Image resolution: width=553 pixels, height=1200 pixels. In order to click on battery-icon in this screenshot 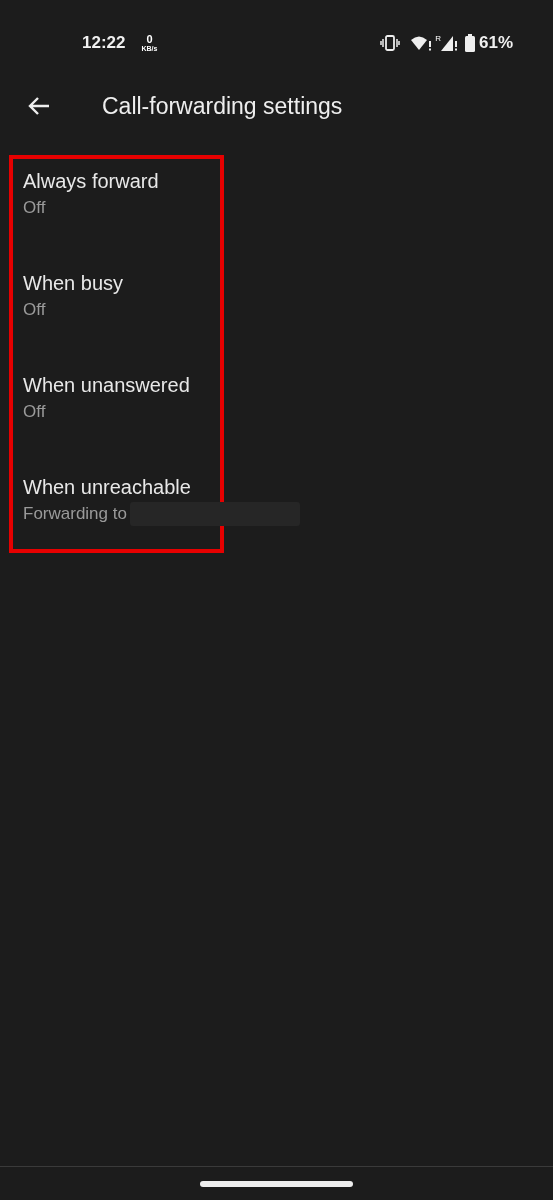, I will do `click(469, 42)`.